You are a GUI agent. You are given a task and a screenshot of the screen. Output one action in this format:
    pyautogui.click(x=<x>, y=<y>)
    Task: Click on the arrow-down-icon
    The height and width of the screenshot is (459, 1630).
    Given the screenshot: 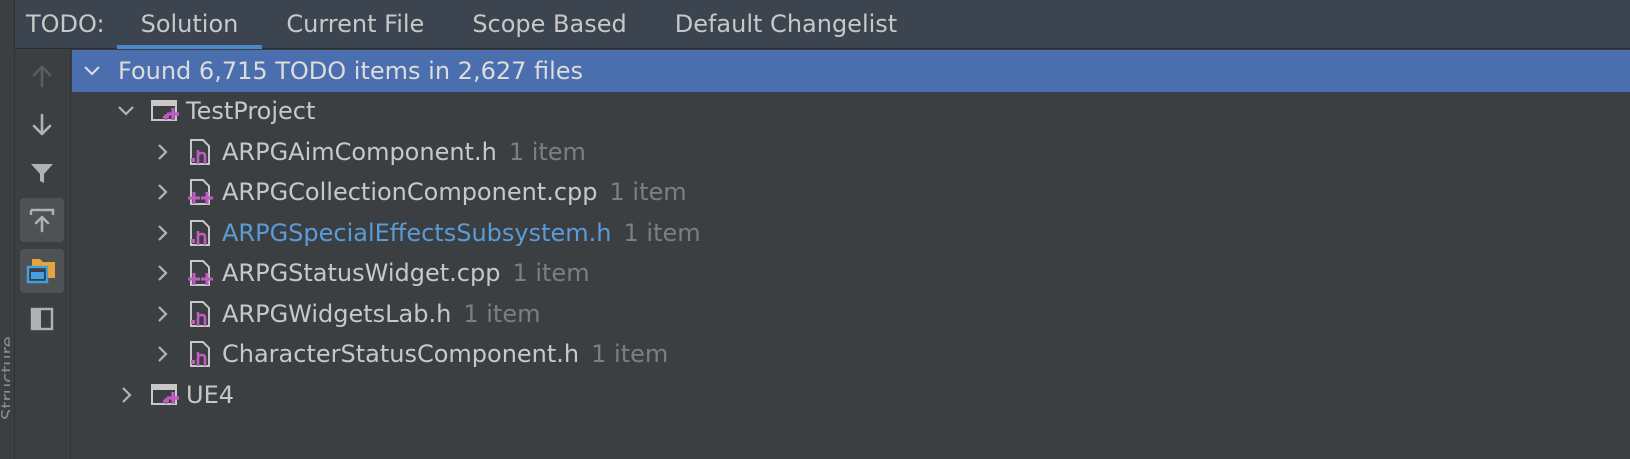 What is the action you would take?
    pyautogui.click(x=42, y=124)
    